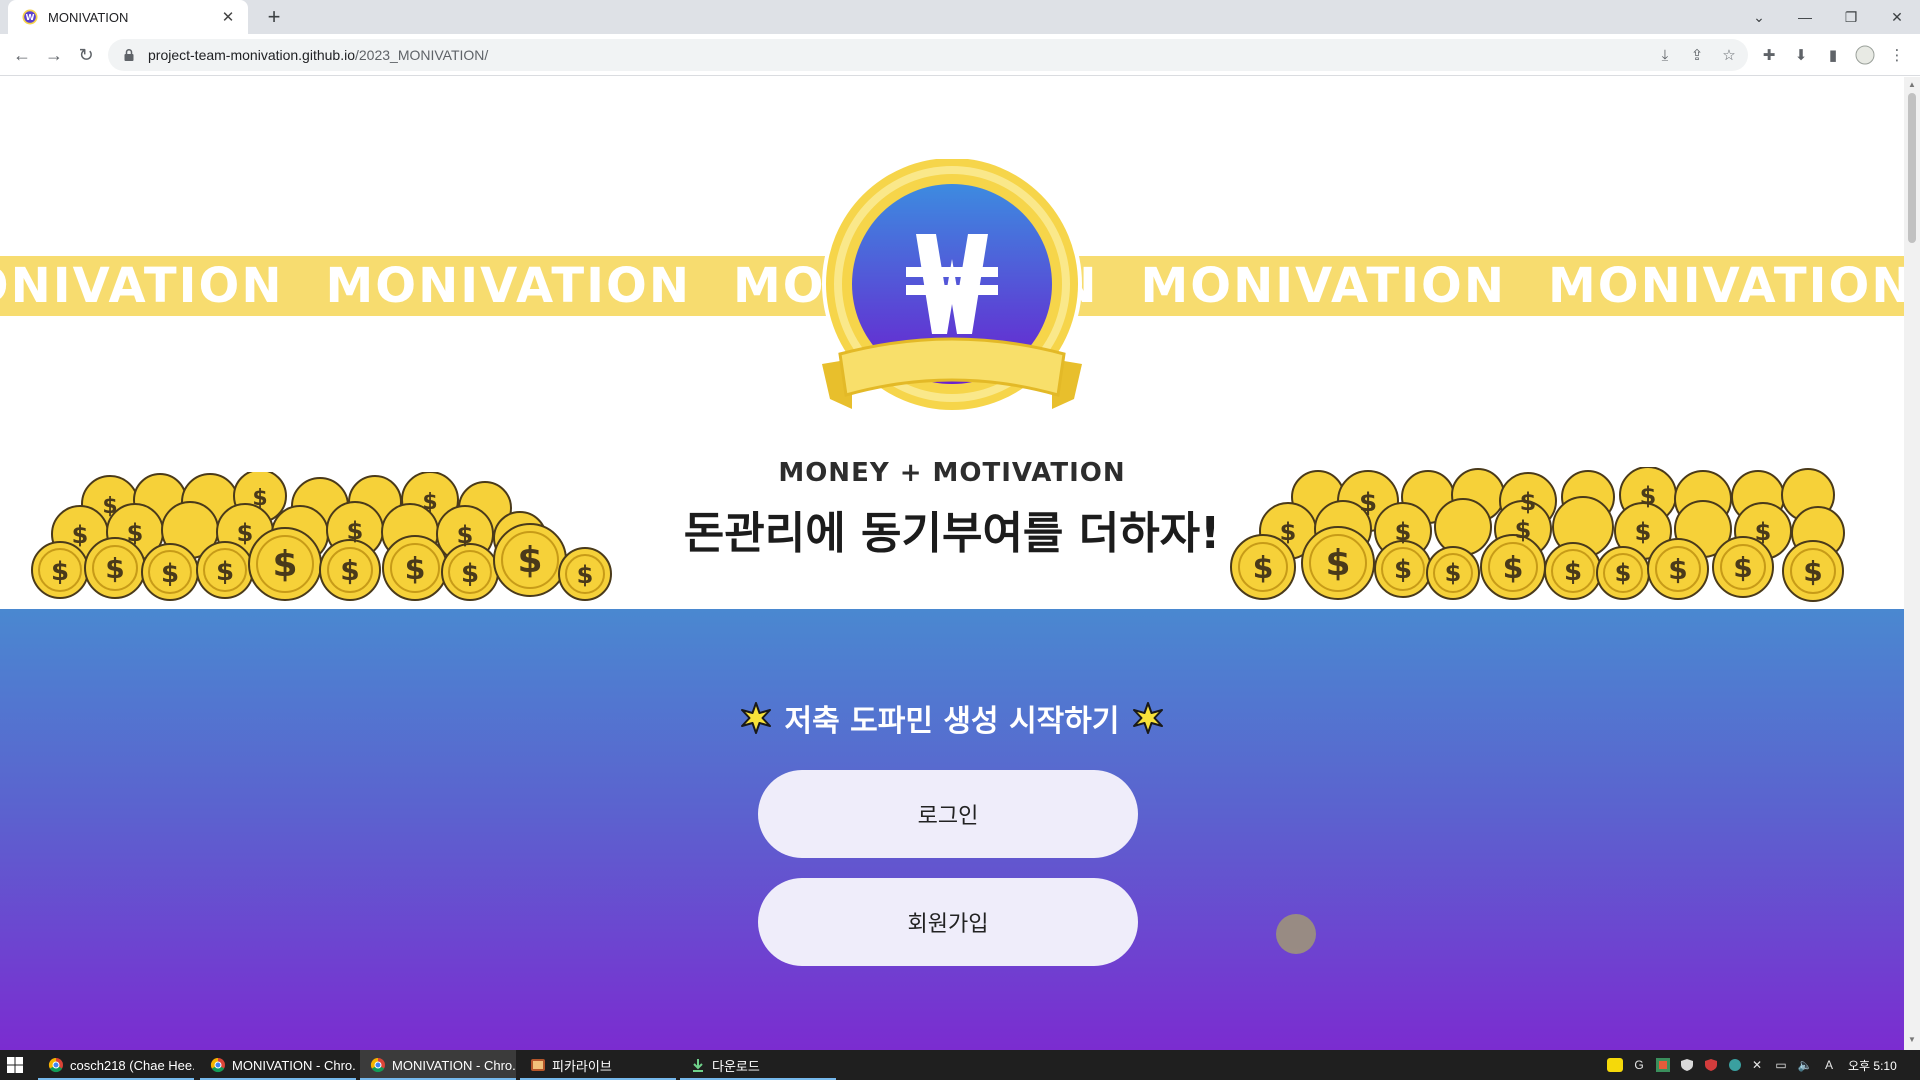 This screenshot has width=1920, height=1080. Describe the element at coordinates (582, 1066) in the screenshot. I see `taskbar-item-label: 피카라이브` at that location.